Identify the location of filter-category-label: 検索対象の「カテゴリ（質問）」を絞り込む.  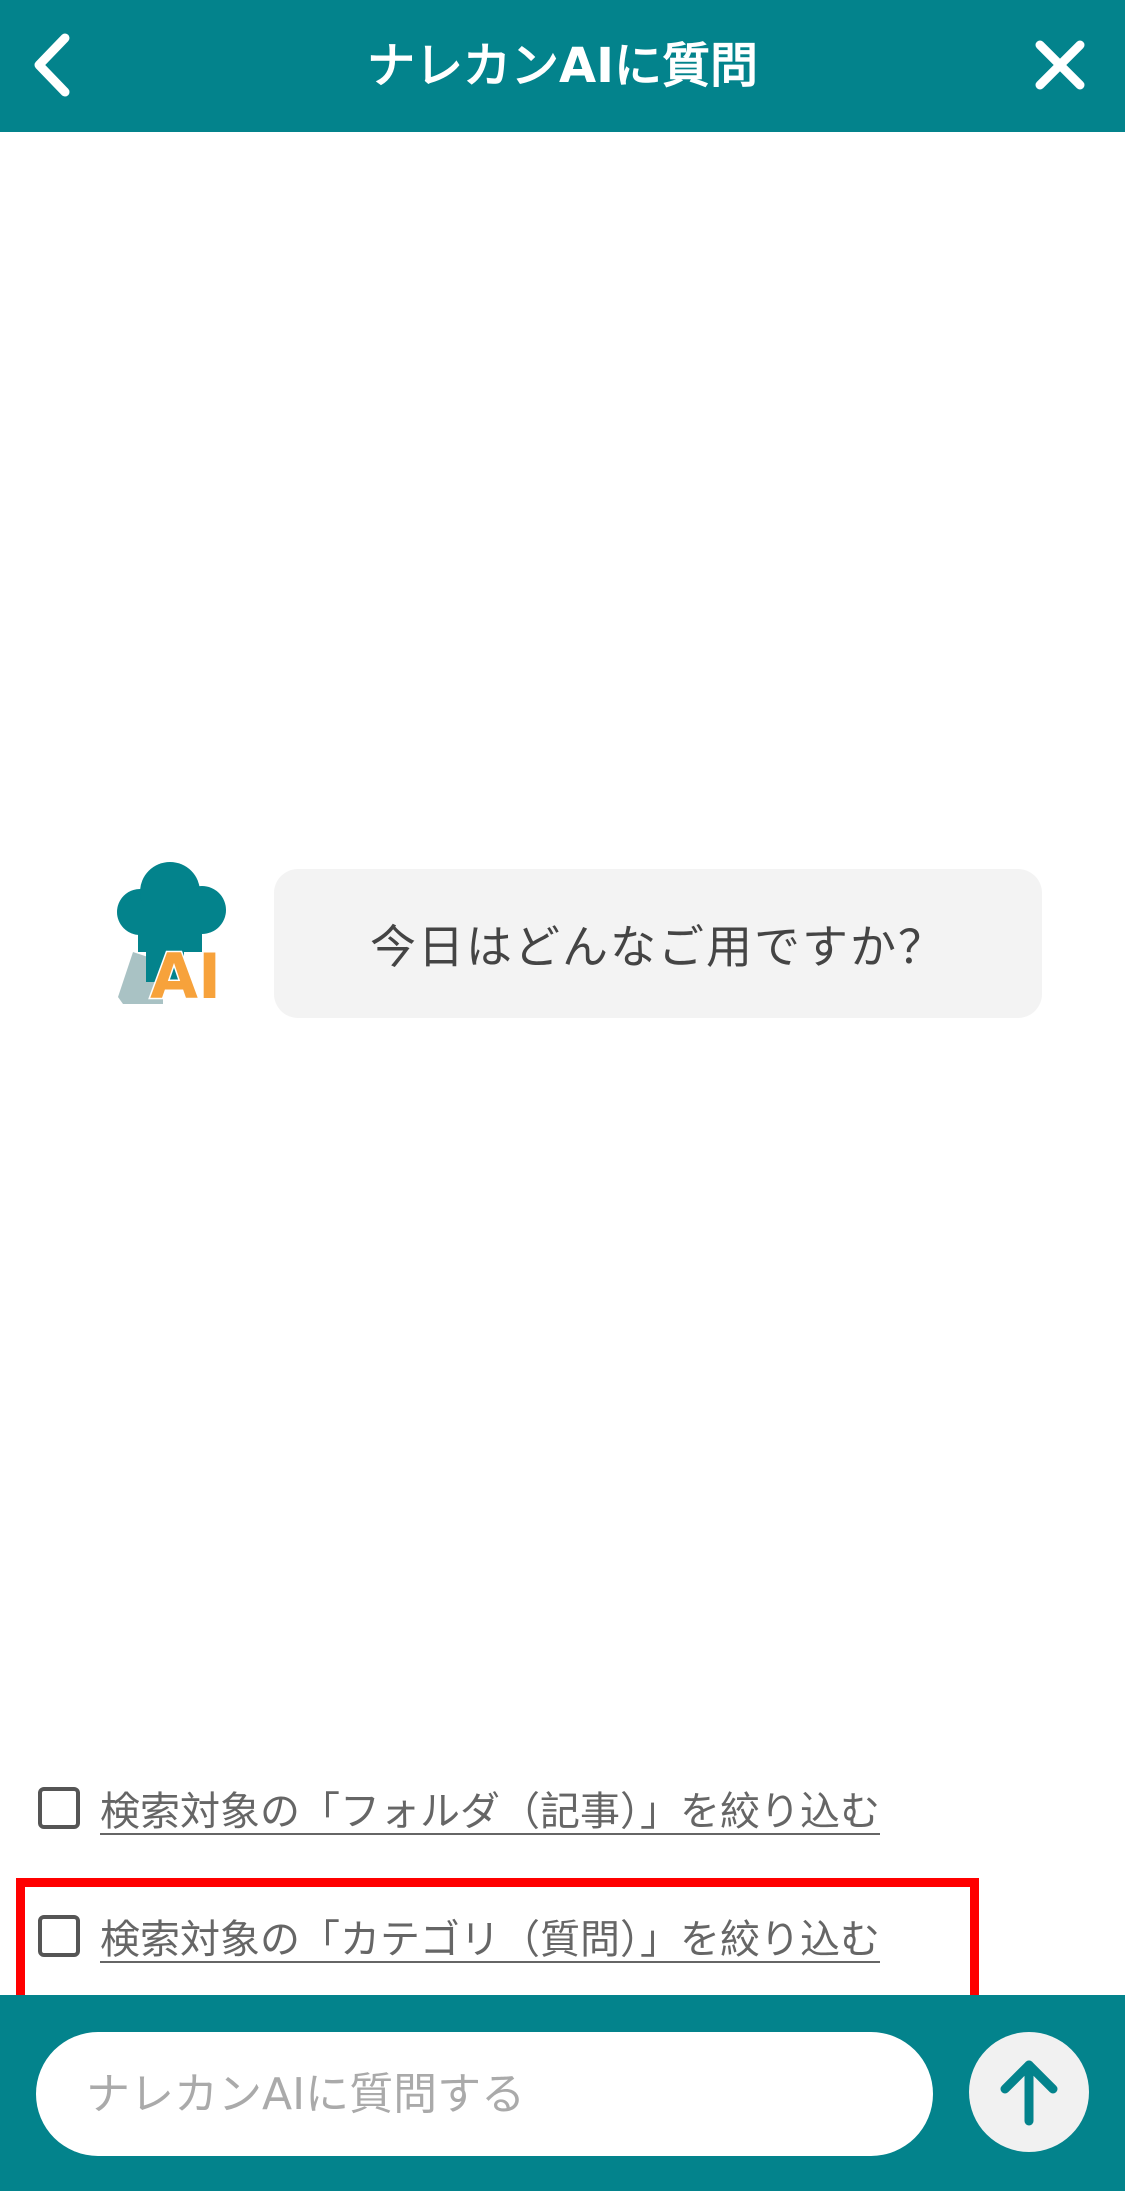
(490, 1936).